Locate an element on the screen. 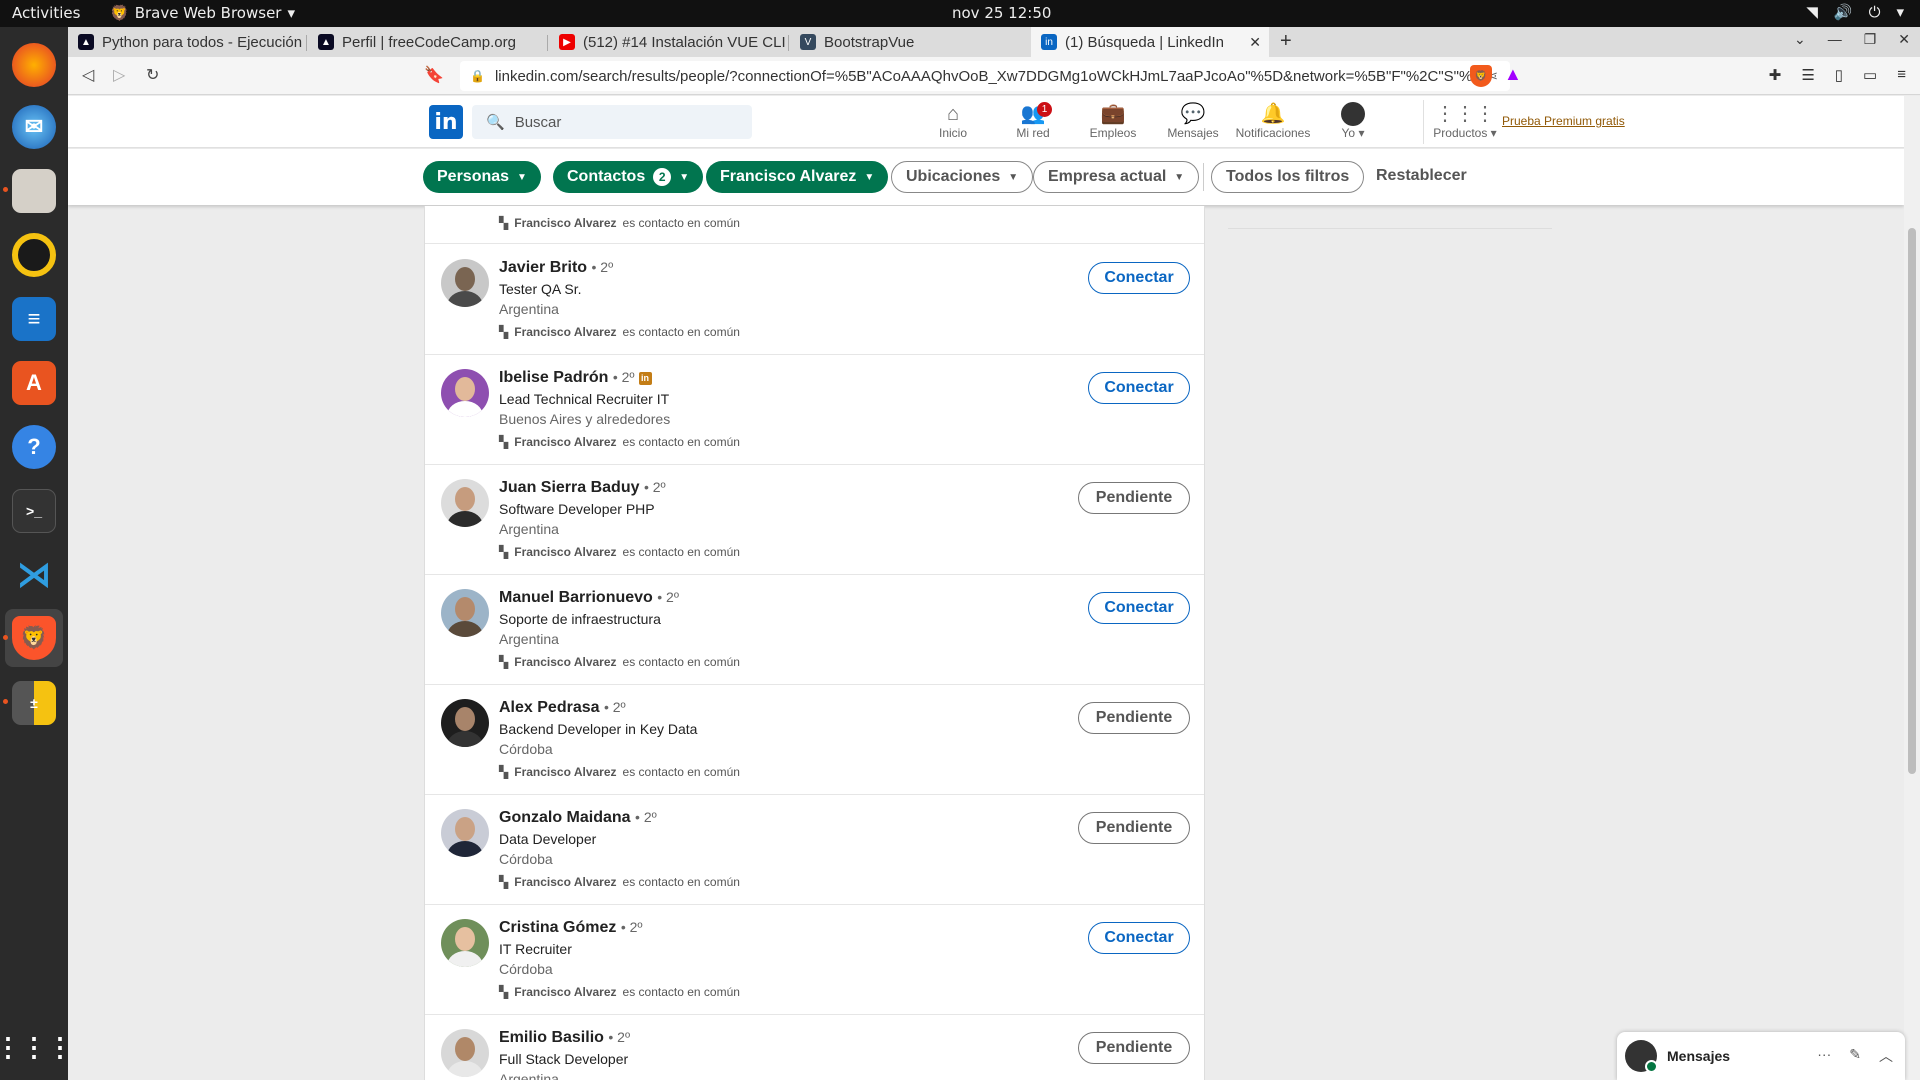 This screenshot has width=1920, height=1080. tab-bootstrapvue: V BootstrapVue is located at coordinates (909, 42).